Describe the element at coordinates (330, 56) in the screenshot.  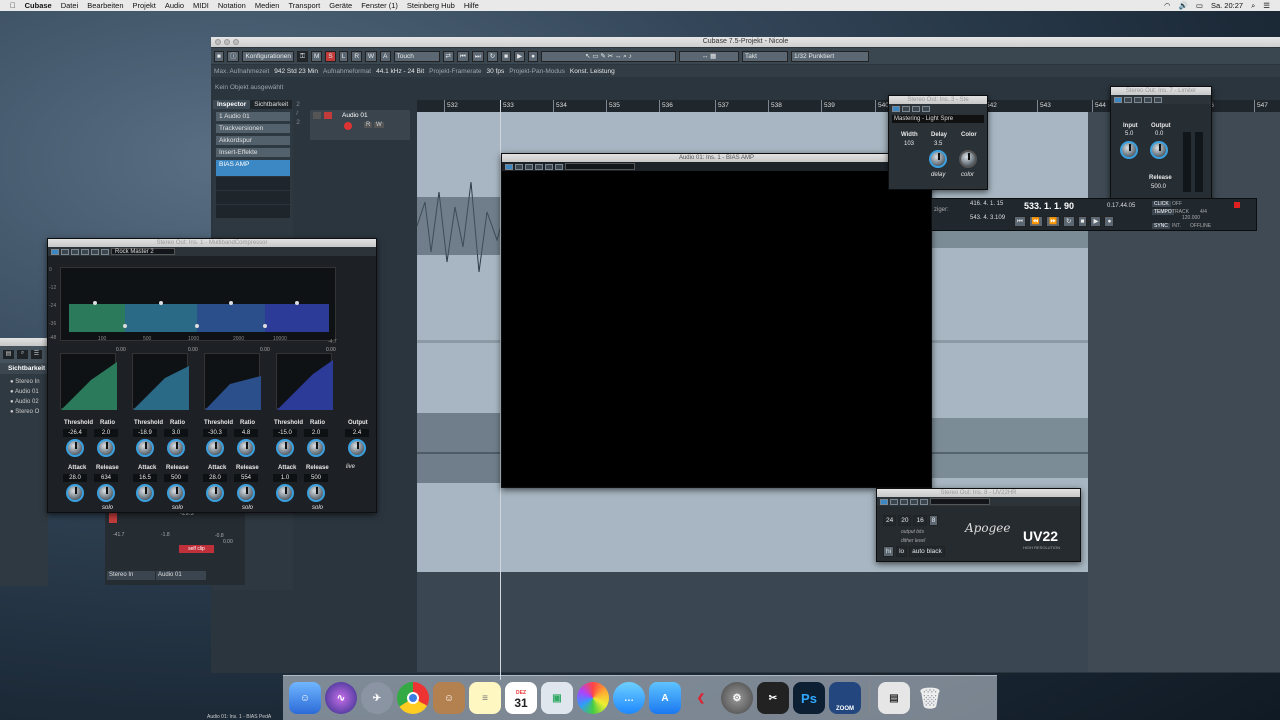
I see `solo-button: S` at that location.